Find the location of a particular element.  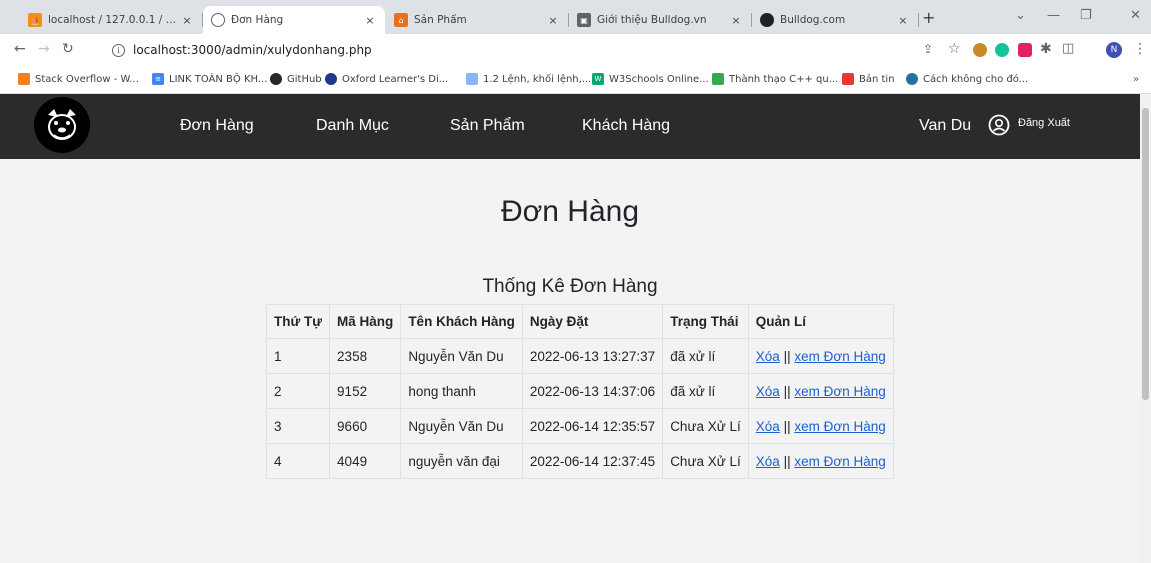

order-index: 4 is located at coordinates (298, 461).